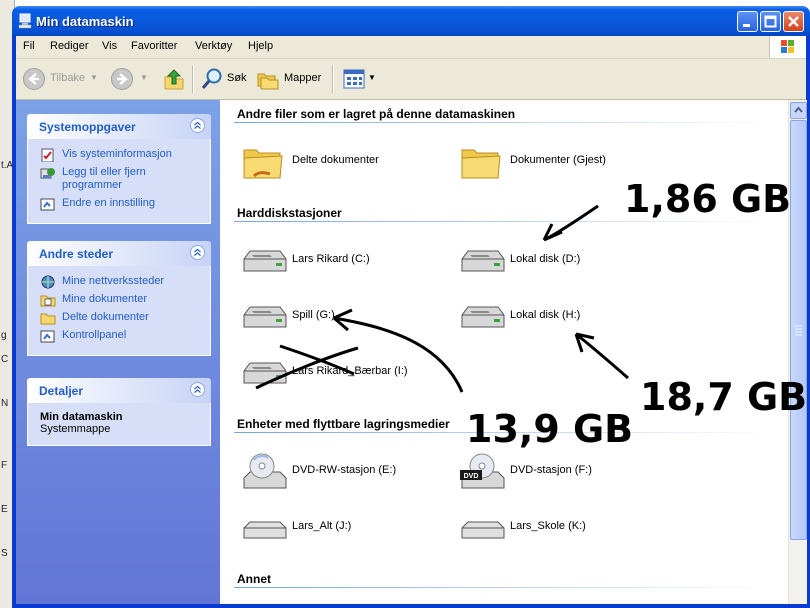  What do you see at coordinates (119, 390) in the screenshot?
I see `details-header: Detaljer` at bounding box center [119, 390].